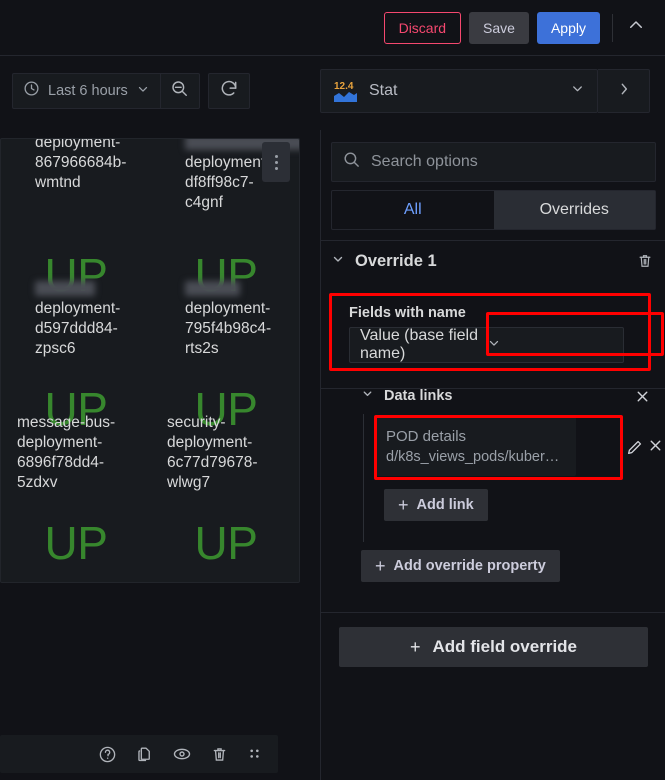  I want to click on refresh-icon, so click(229, 91).